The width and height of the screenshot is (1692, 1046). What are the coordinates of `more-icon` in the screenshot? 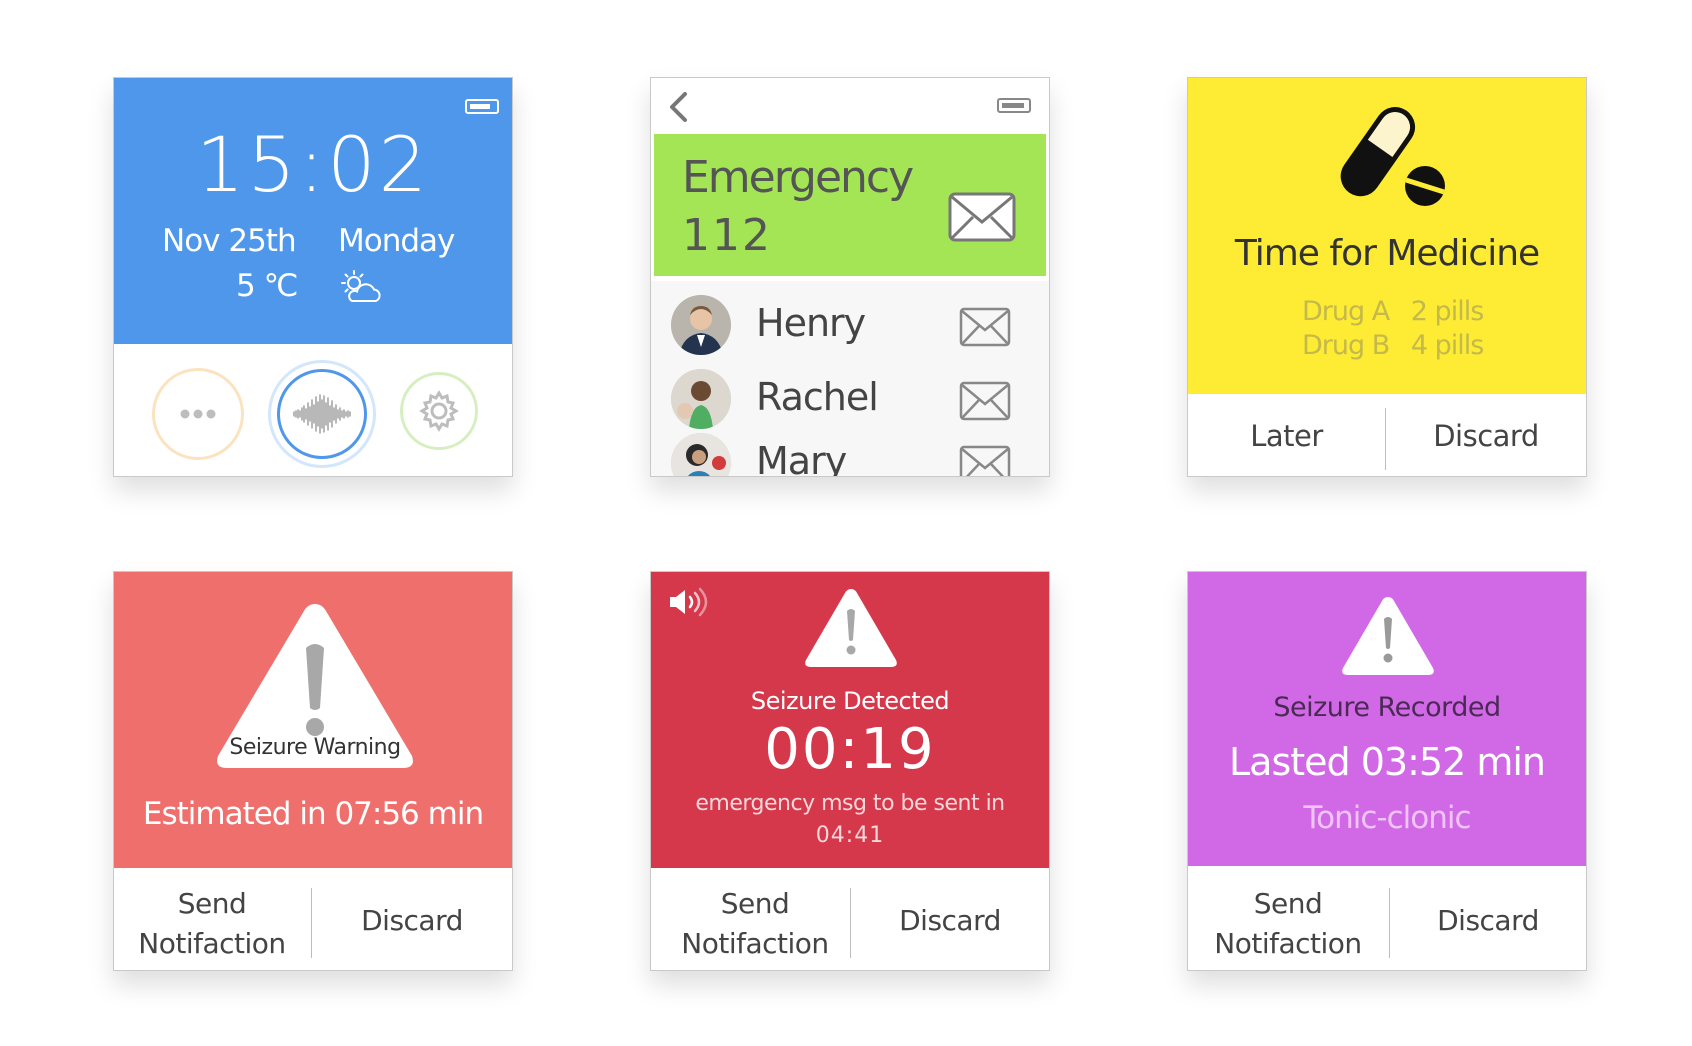 It's located at (198, 414).